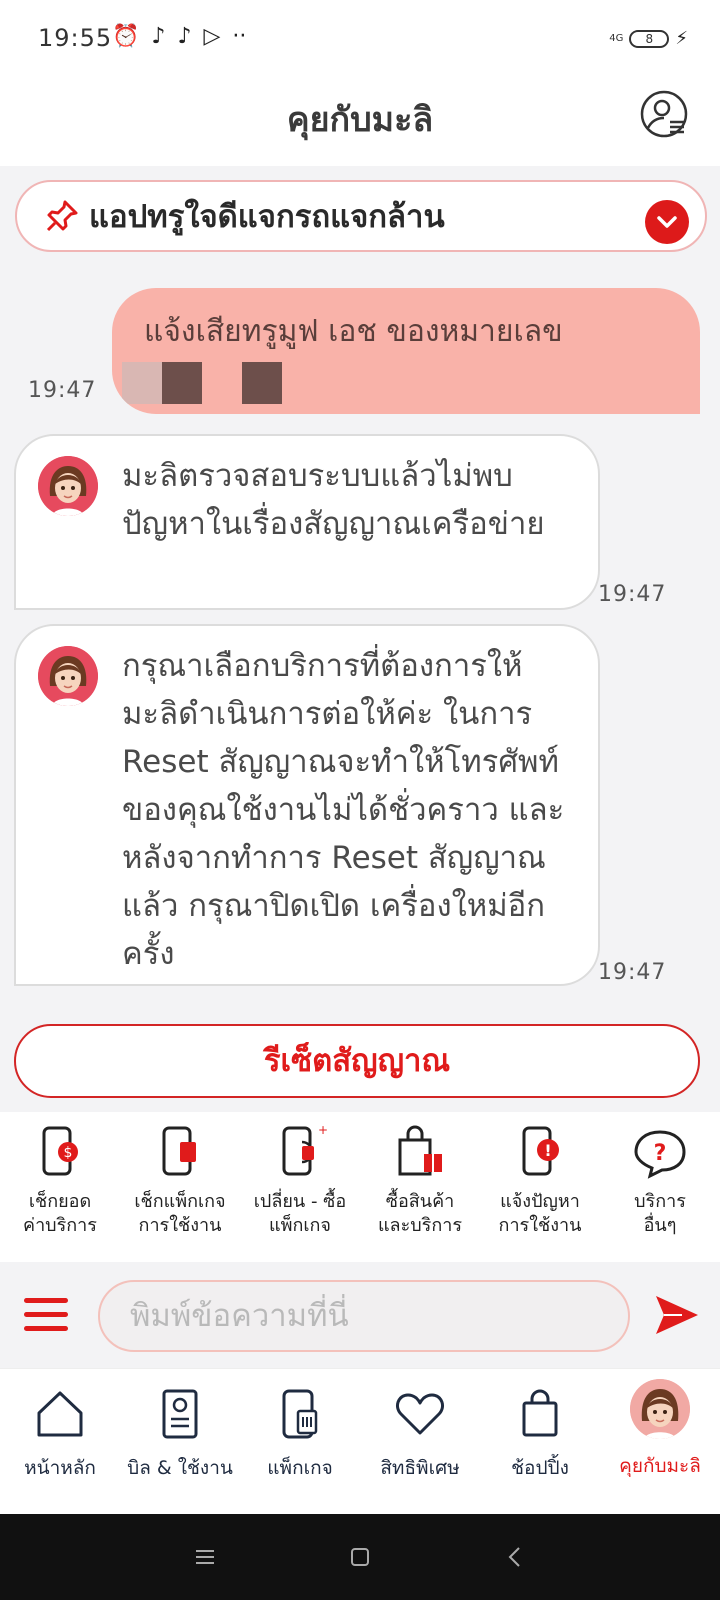 Image resolution: width=720 pixels, height=1600 pixels. I want to click on status-bar: 19:55 ⏰ ♪ ♪ ▷ ·· 4G 8 ⚡, so click(360, 39).